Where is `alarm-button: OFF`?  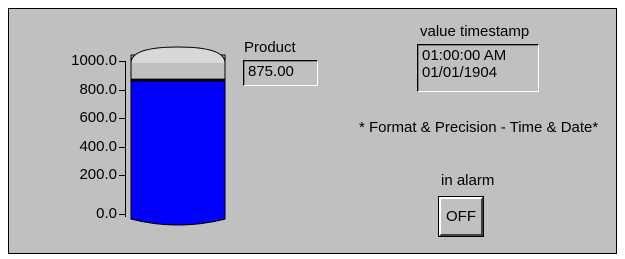 alarm-button: OFF is located at coordinates (461, 216).